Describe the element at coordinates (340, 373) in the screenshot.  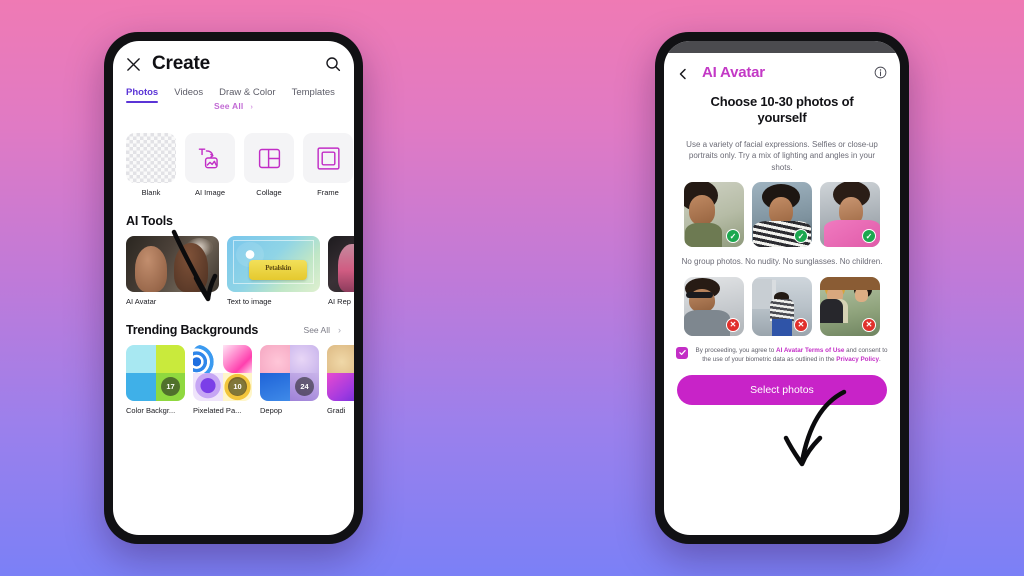
I see `gradient-background-thumbnail` at that location.